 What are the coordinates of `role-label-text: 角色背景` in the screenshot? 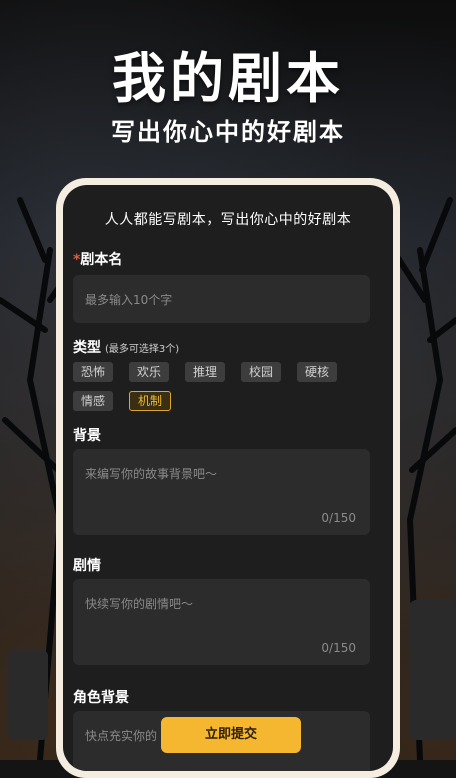 It's located at (101, 697).